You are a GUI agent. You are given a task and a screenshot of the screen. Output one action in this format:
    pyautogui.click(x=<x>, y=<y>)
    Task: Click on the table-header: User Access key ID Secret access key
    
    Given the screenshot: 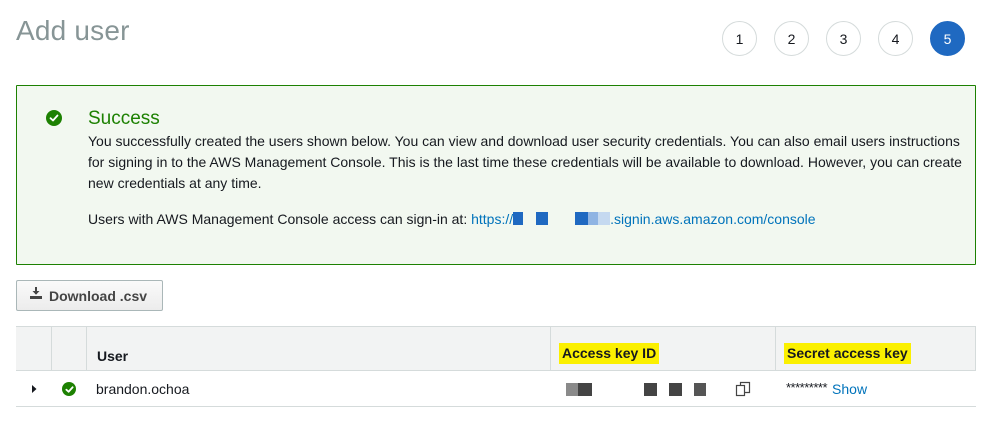 What is the action you would take?
    pyautogui.click(x=496, y=348)
    